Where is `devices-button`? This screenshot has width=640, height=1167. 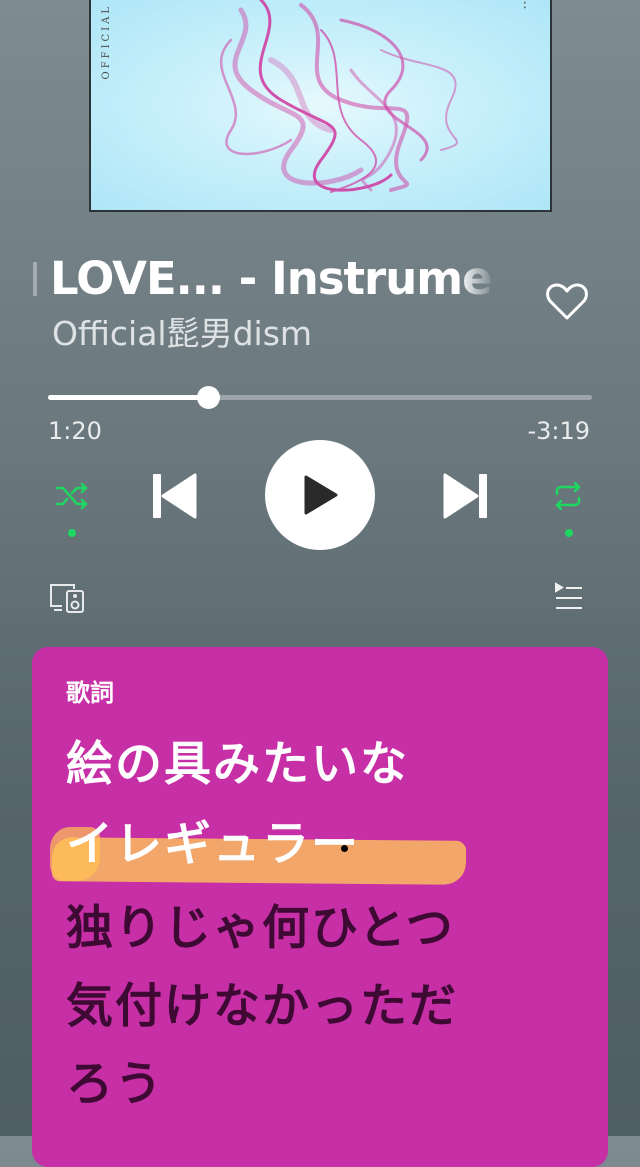
devices-button is located at coordinates (67, 598).